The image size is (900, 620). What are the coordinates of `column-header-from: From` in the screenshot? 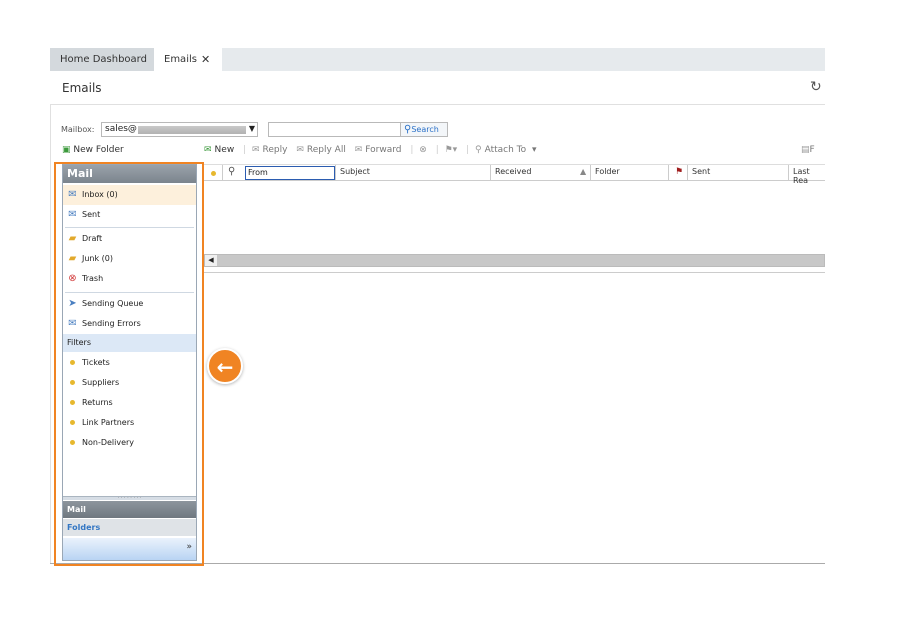 It's located at (290, 173).